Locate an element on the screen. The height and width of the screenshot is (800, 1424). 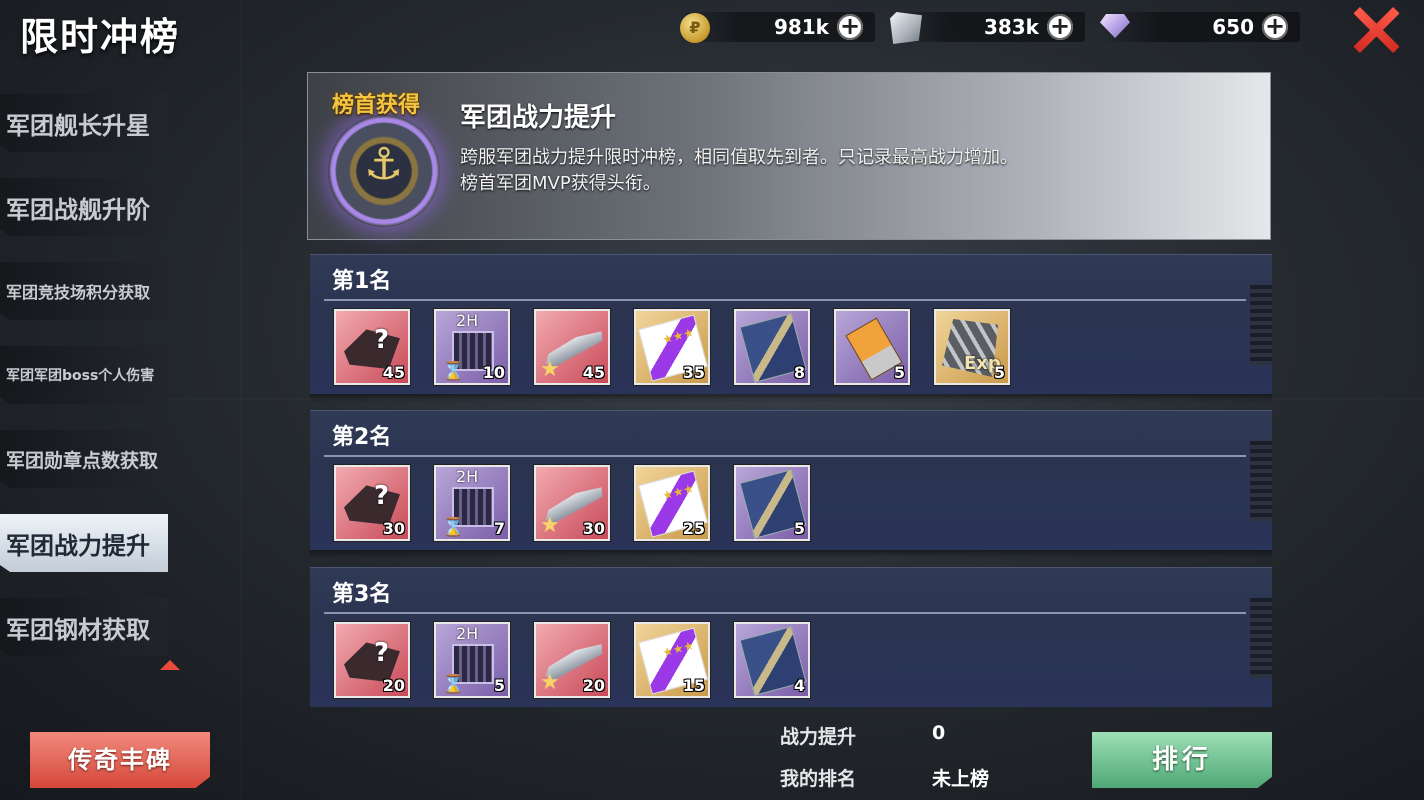
power-boost-value: 0 is located at coordinates (939, 733).